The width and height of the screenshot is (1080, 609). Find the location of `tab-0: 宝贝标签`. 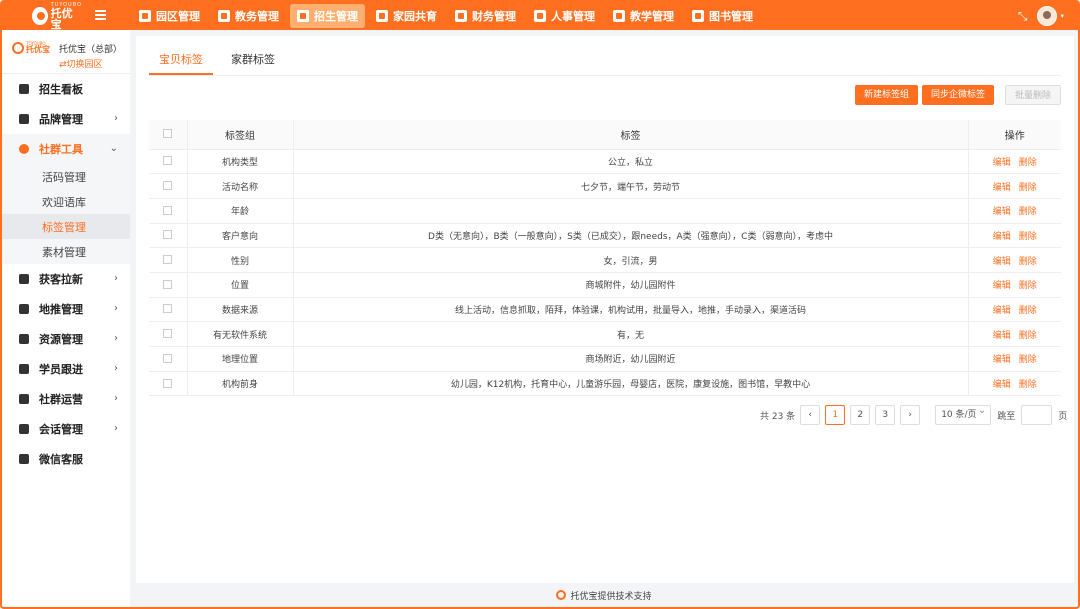

tab-0: 宝贝标签 is located at coordinates (181, 62).